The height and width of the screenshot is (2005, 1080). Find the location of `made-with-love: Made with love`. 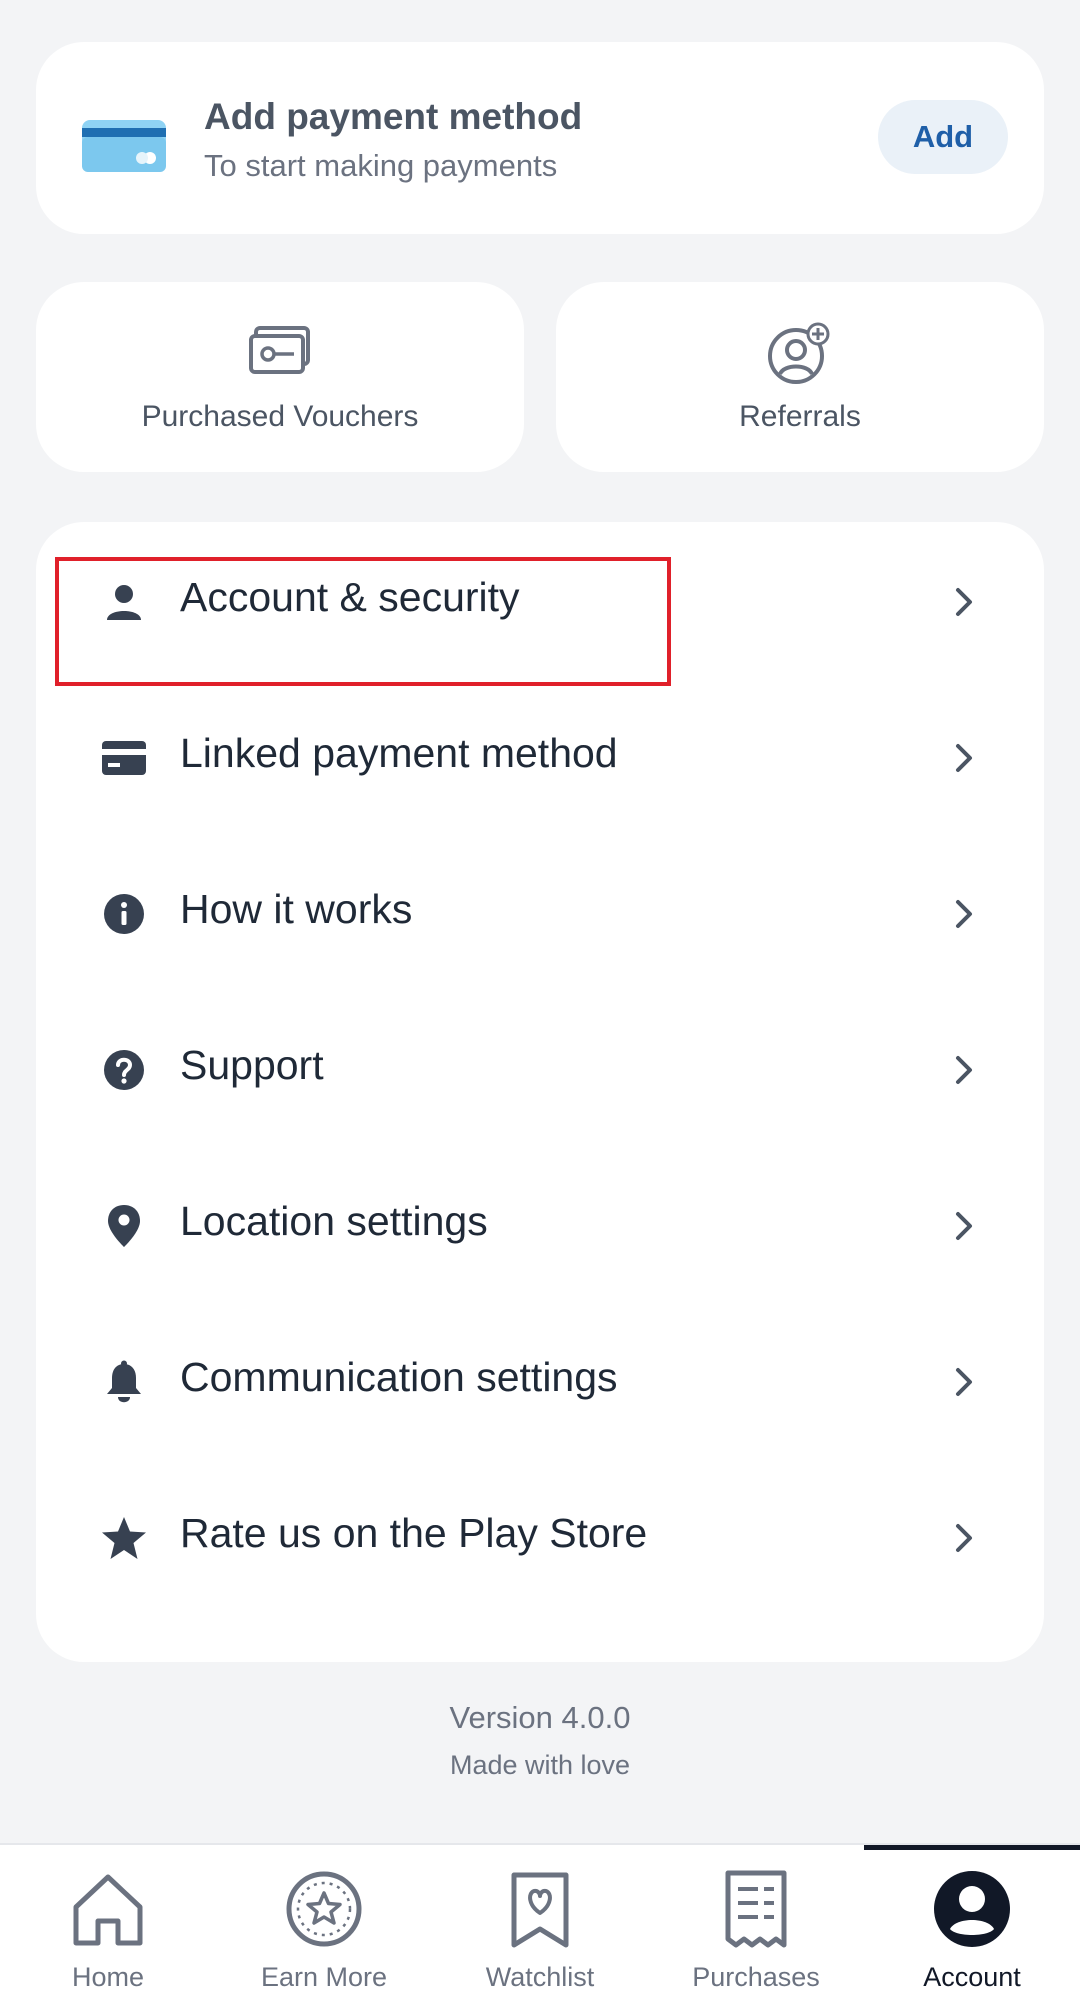

made-with-love: Made with love is located at coordinates (540, 1765).